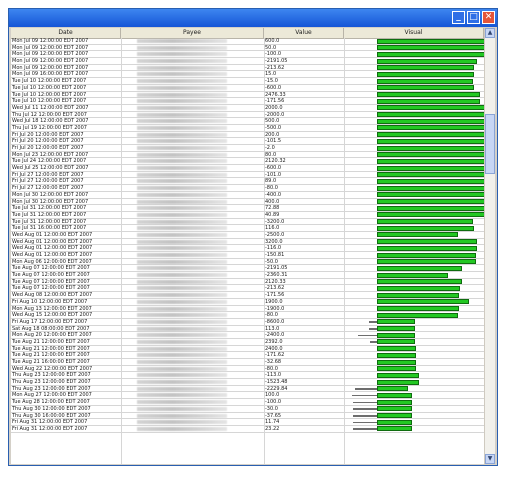  Describe the element at coordinates (247, 208) in the screenshot. I see `table-row: Tue Jul 31 12:00:00 EDT 2007 72.88` at that location.